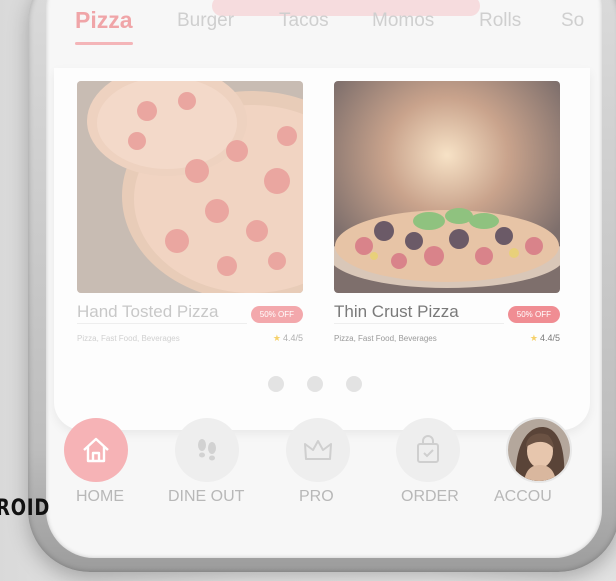  I want to click on footprints-icon, so click(207, 450).